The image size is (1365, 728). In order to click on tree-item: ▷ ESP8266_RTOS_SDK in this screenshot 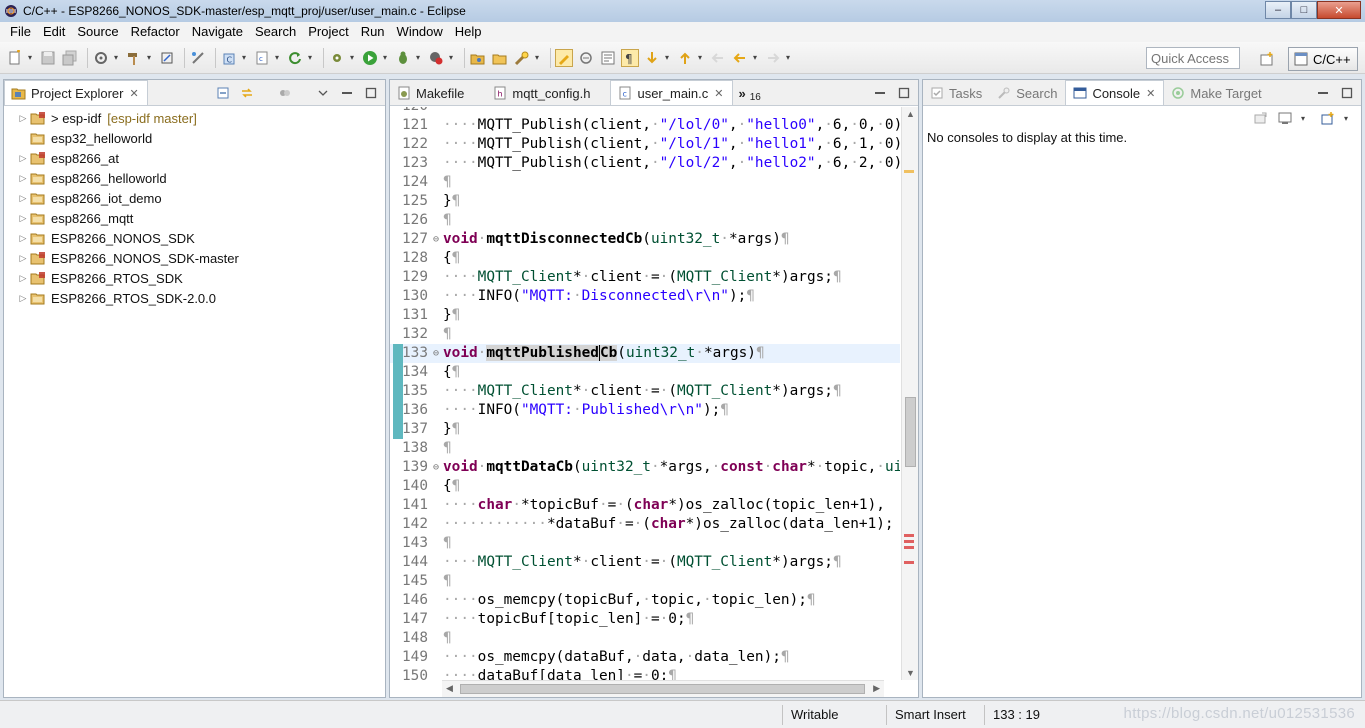, I will do `click(194, 278)`.